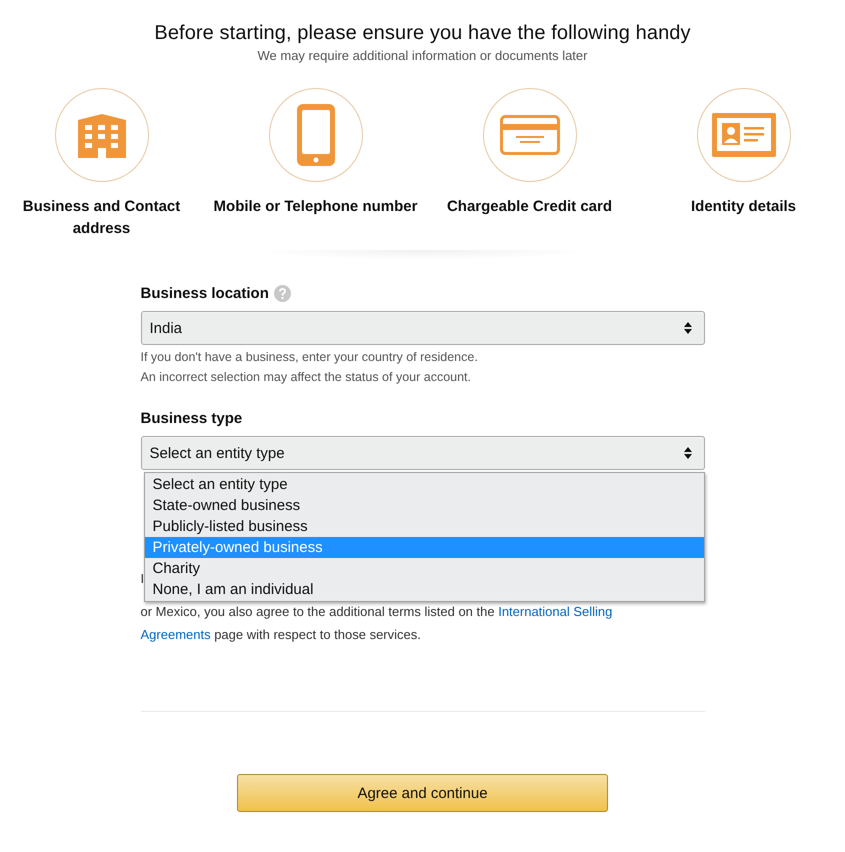 This screenshot has height=852, width=845. I want to click on id-card-icon, so click(744, 135).